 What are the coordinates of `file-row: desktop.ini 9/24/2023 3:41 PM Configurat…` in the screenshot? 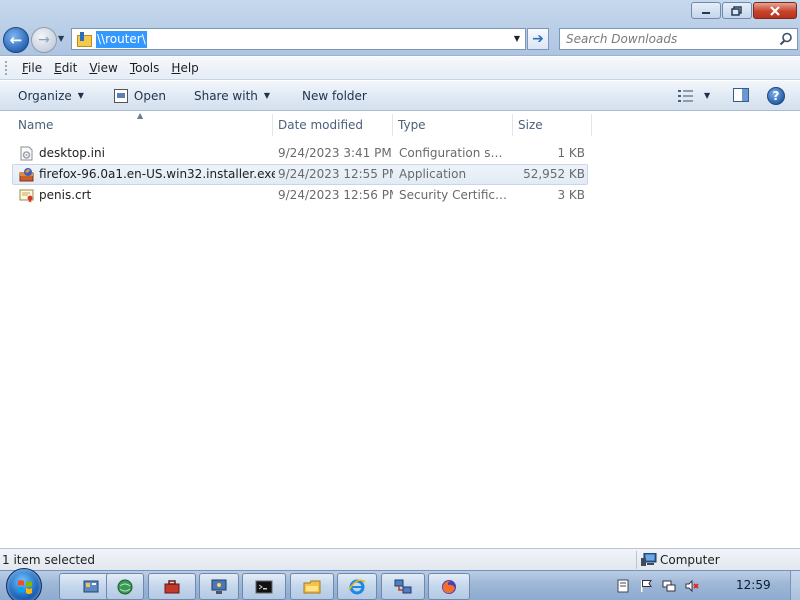 It's located at (300, 153).